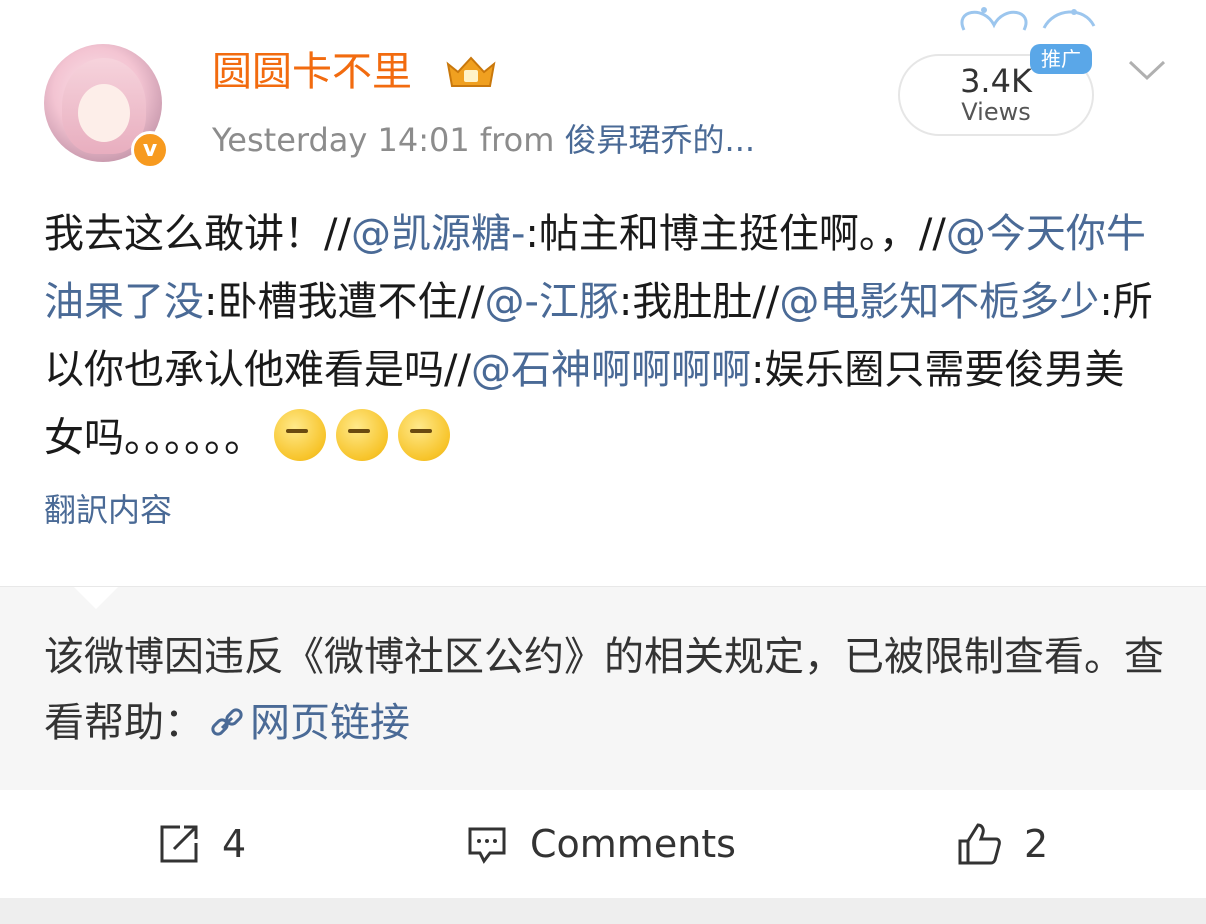 Image resolution: width=1206 pixels, height=924 pixels. What do you see at coordinates (341, 140) in the screenshot?
I see `post-time: Yesterday 14:01` at bounding box center [341, 140].